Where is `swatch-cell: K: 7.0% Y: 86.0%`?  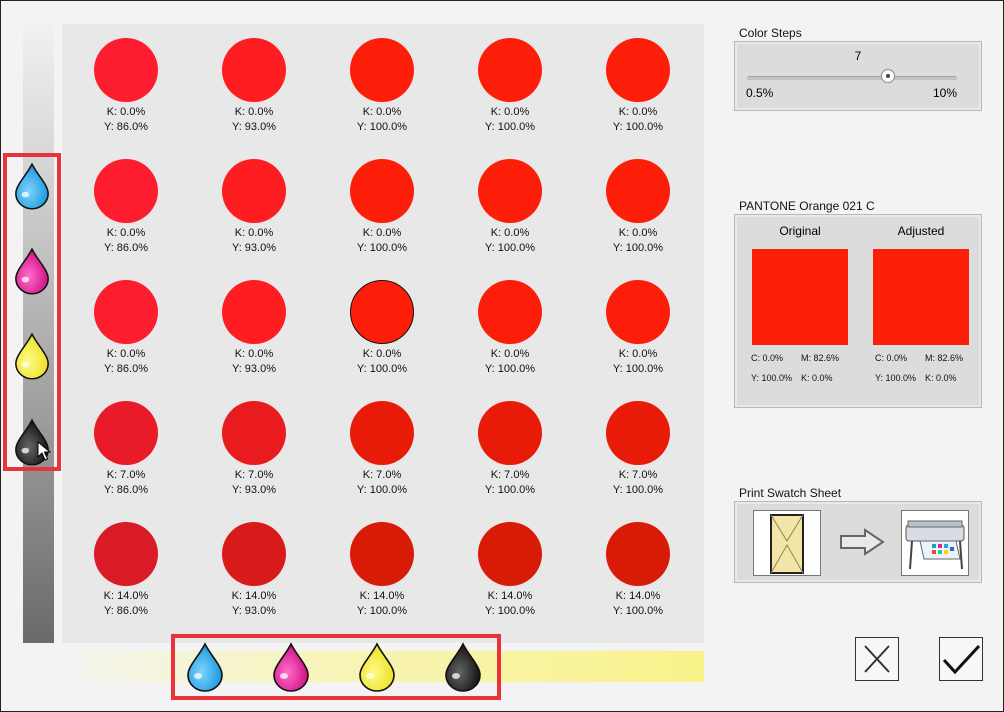 swatch-cell: K: 7.0% Y: 86.0% is located at coordinates (126, 447).